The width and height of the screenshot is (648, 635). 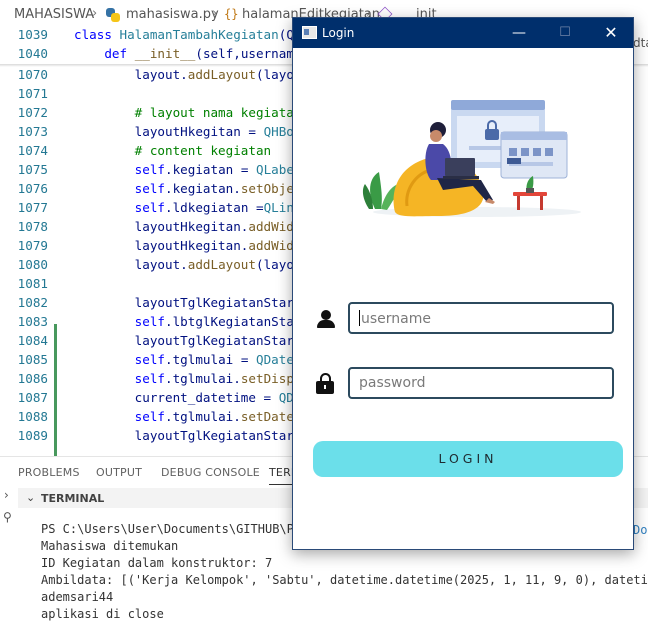 I want to click on code-token: (layo, so click(x=274, y=264).